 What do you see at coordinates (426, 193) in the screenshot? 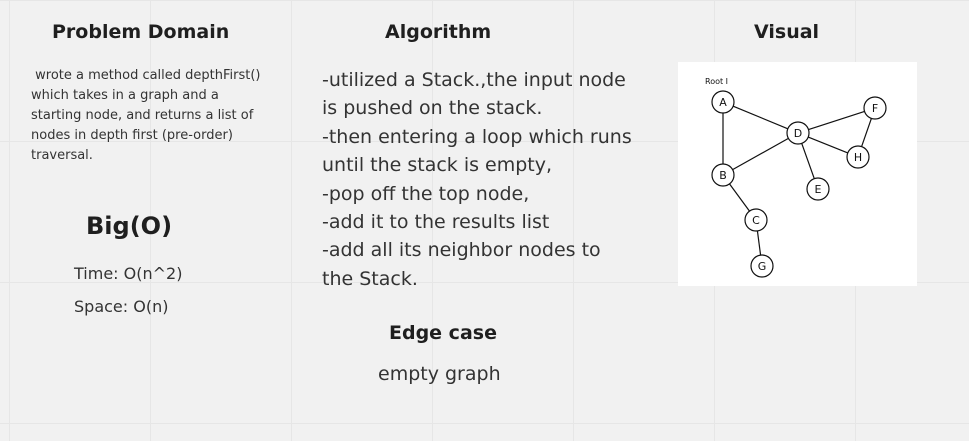
I see `algorithm-step: -pop off the top node,` at bounding box center [426, 193].